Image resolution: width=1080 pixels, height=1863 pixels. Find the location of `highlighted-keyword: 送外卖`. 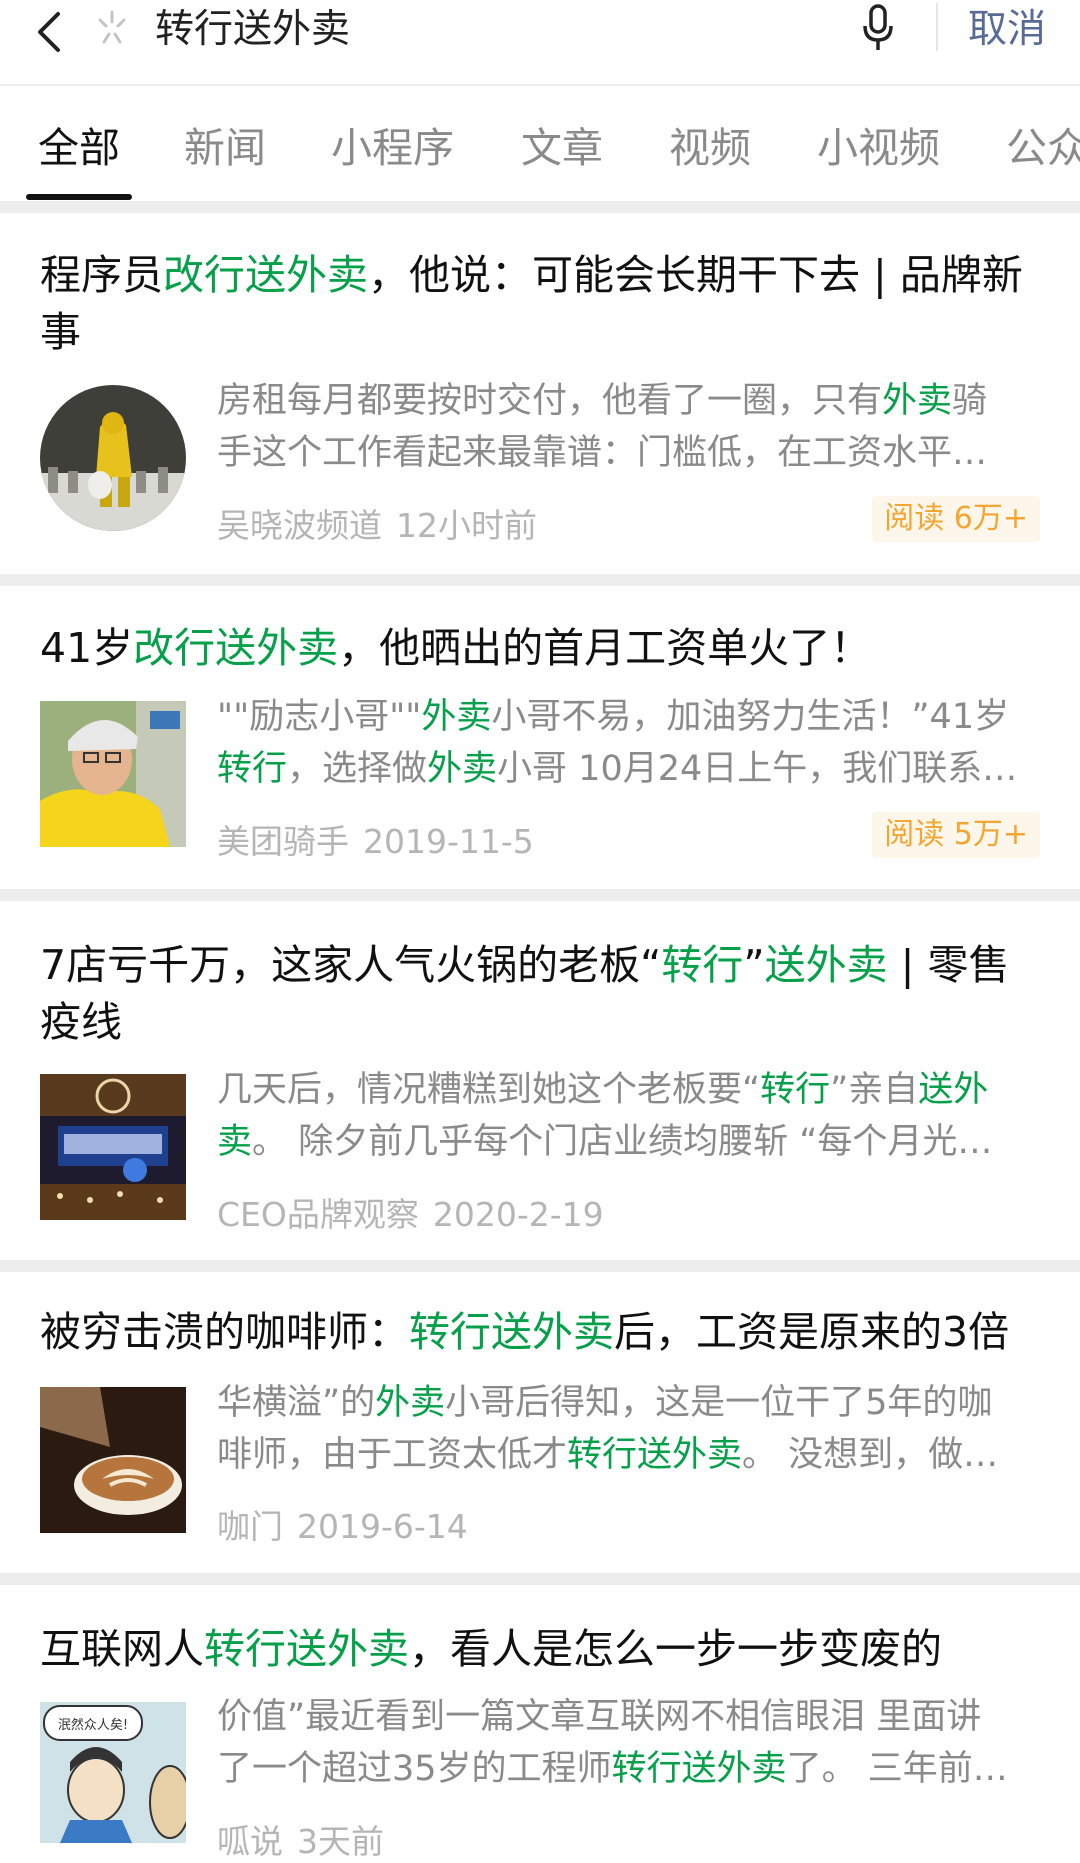

highlighted-keyword: 送外卖 is located at coordinates (826, 965).